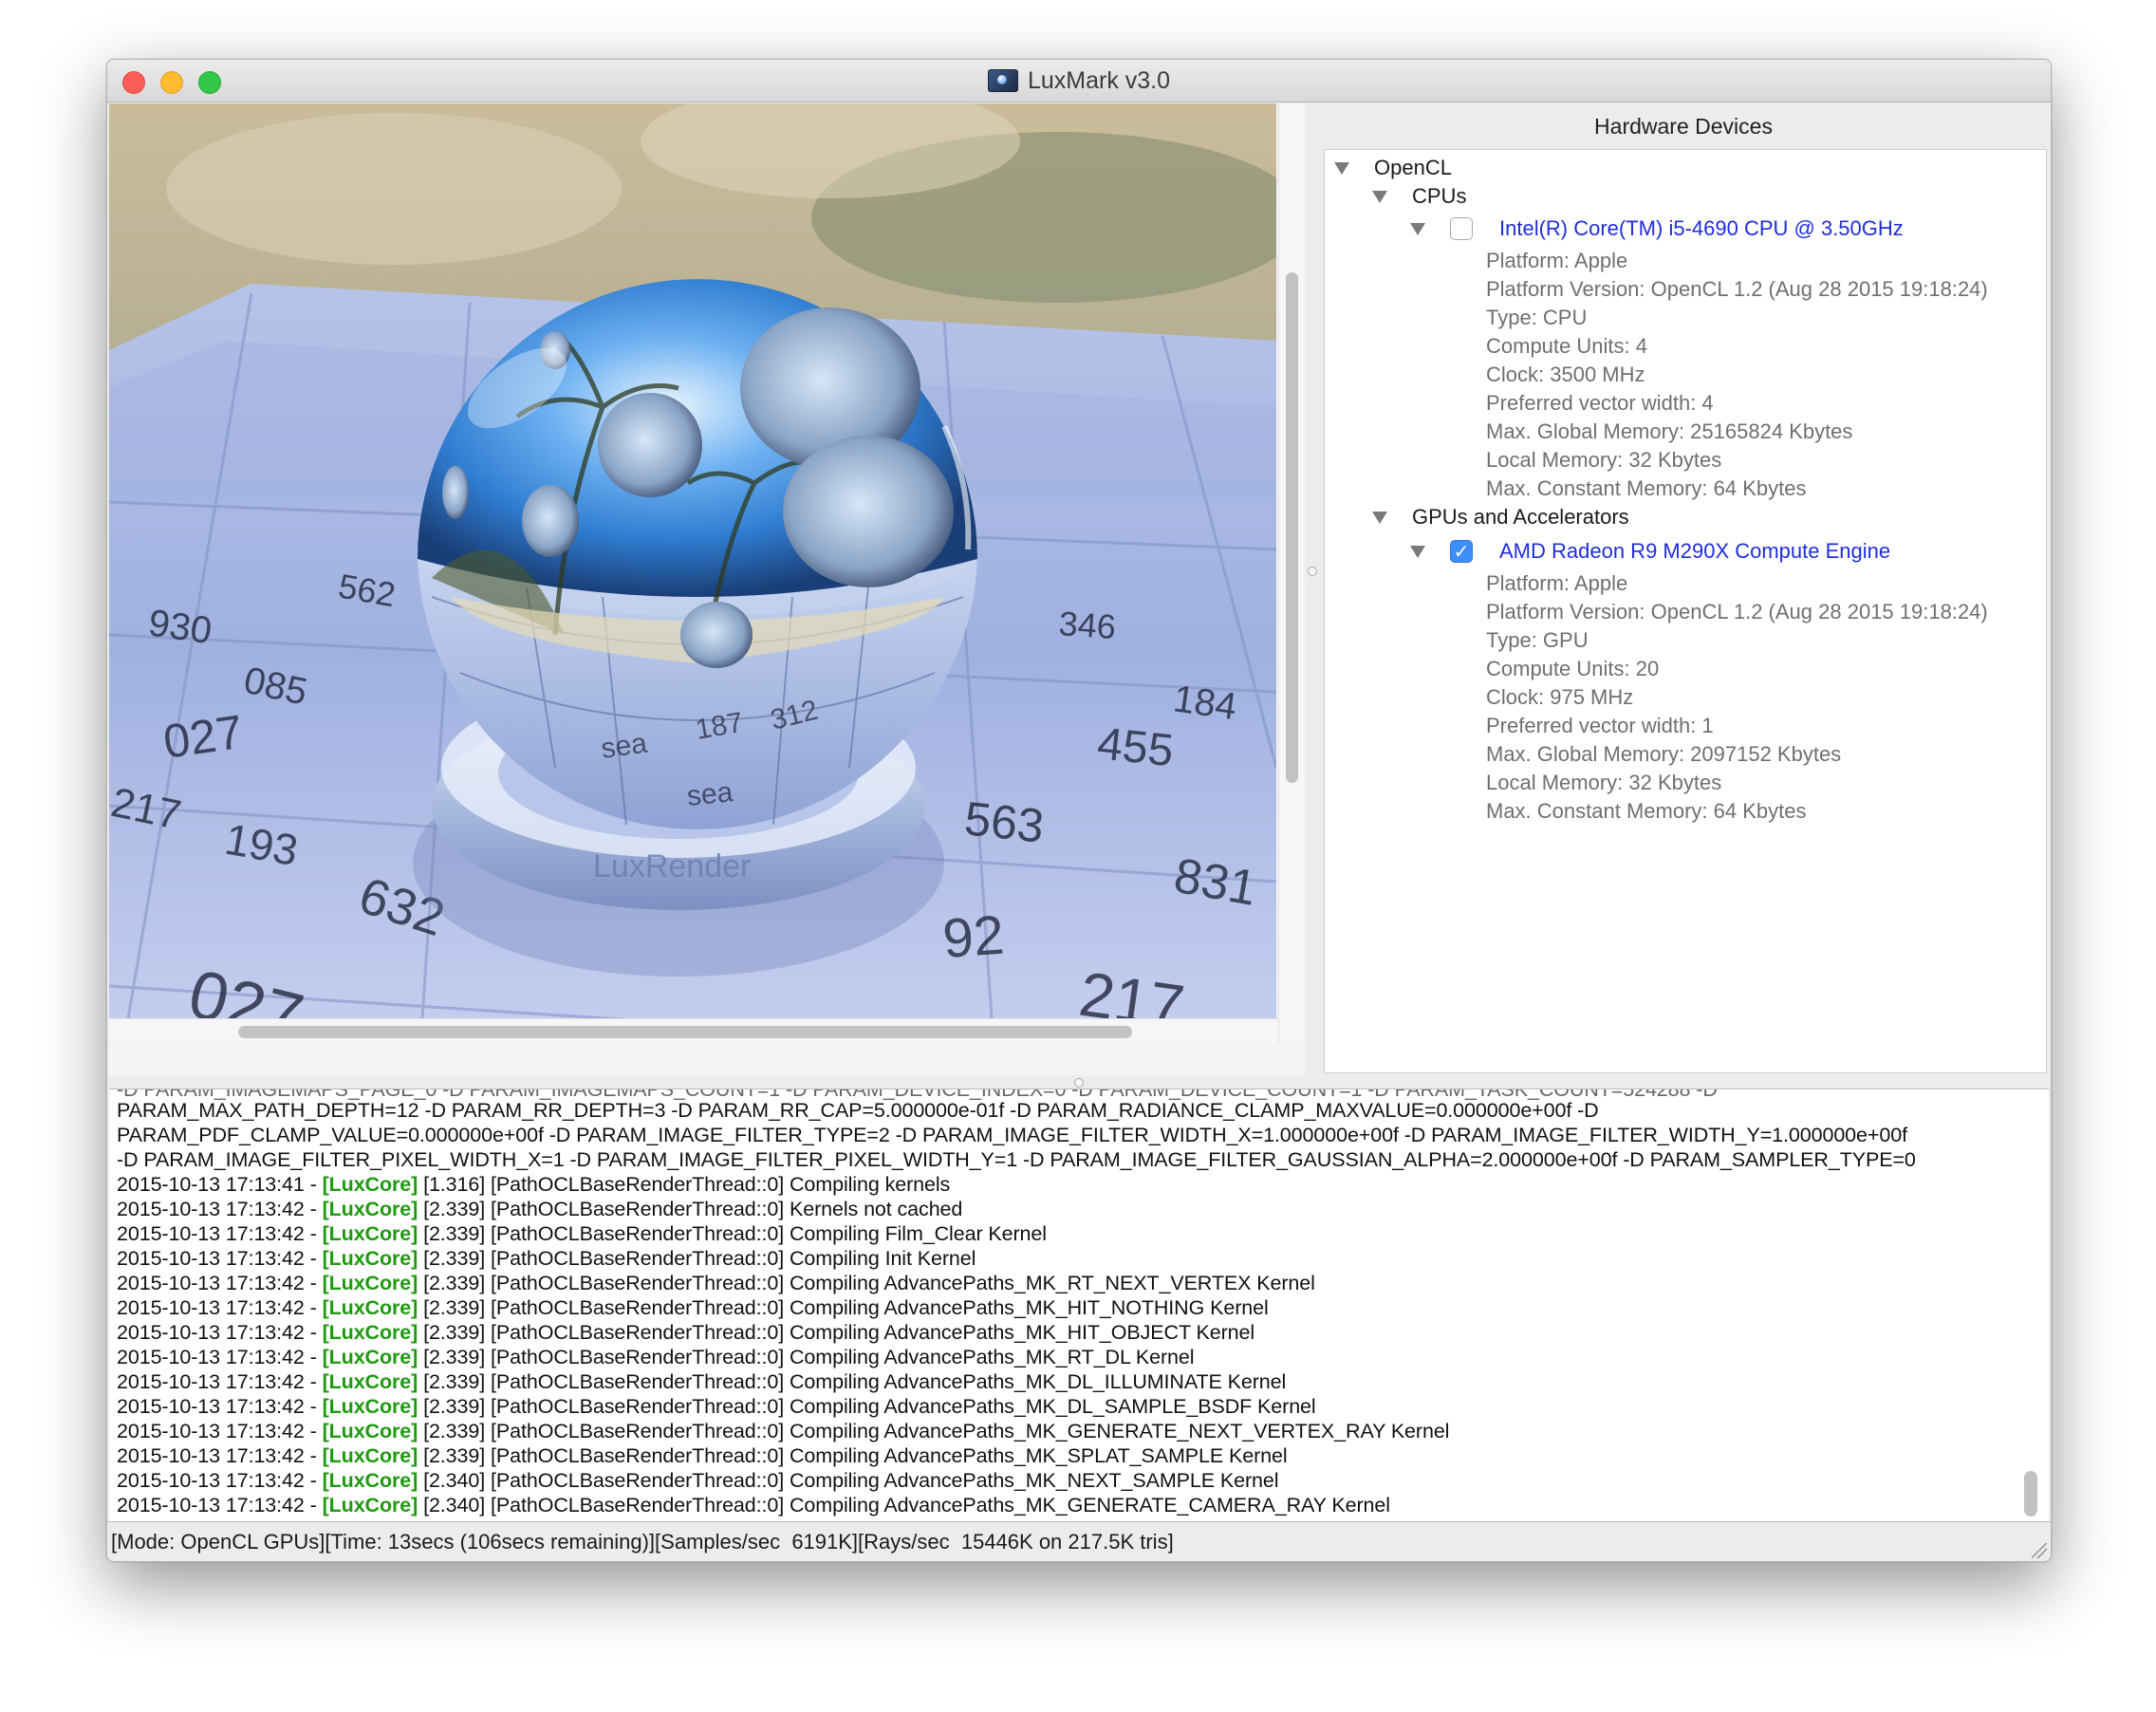  What do you see at coordinates (973, 937) in the screenshot?
I see `floor-number: 92` at bounding box center [973, 937].